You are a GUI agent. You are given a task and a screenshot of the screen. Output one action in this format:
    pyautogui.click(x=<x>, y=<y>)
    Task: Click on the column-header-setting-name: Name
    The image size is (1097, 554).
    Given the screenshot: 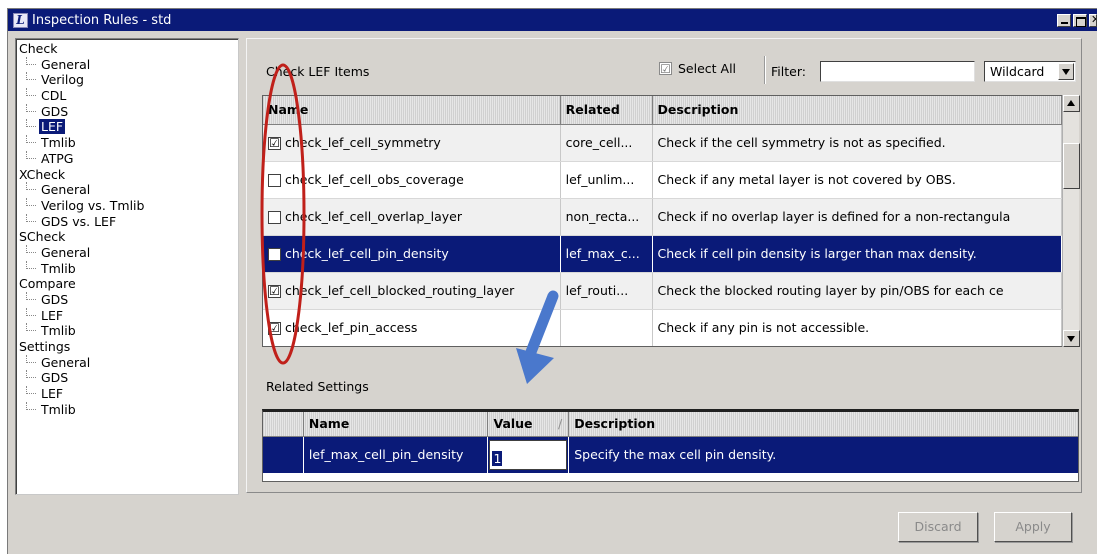 What is the action you would take?
    pyautogui.click(x=396, y=424)
    